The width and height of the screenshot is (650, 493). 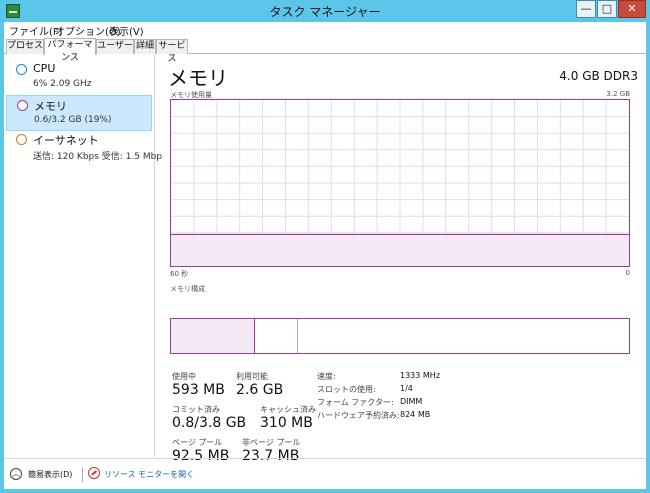 I want to click on resource-monitor-icon, so click(x=94, y=473).